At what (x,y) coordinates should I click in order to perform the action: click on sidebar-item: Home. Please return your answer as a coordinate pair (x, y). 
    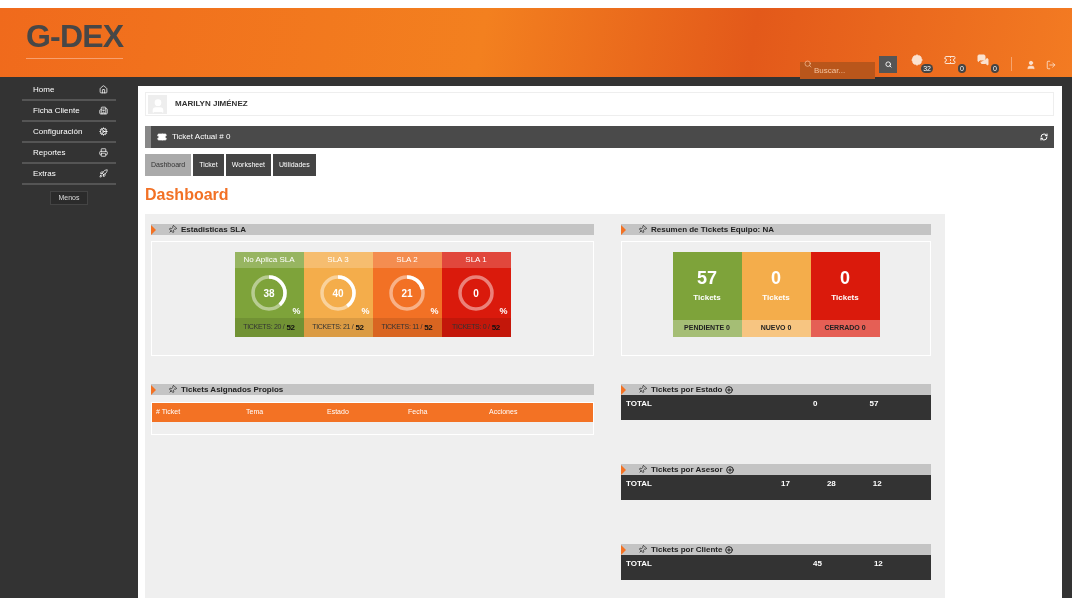
    Looking at the image, I should click on (69, 90).